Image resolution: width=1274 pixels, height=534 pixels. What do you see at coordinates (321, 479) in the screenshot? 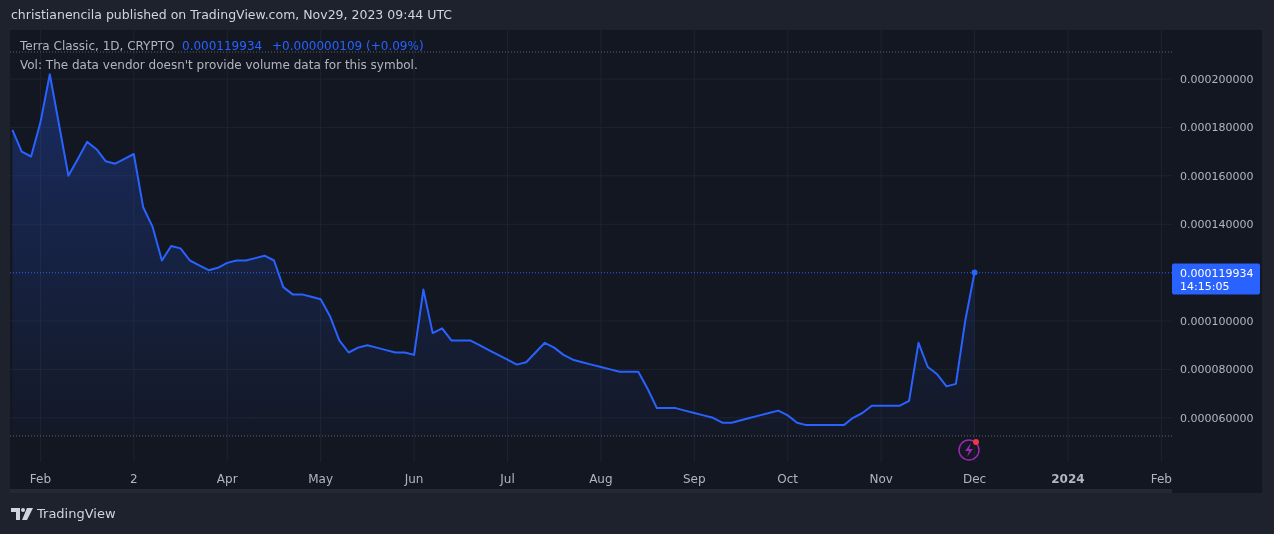
I see `time-axis-label: May` at bounding box center [321, 479].